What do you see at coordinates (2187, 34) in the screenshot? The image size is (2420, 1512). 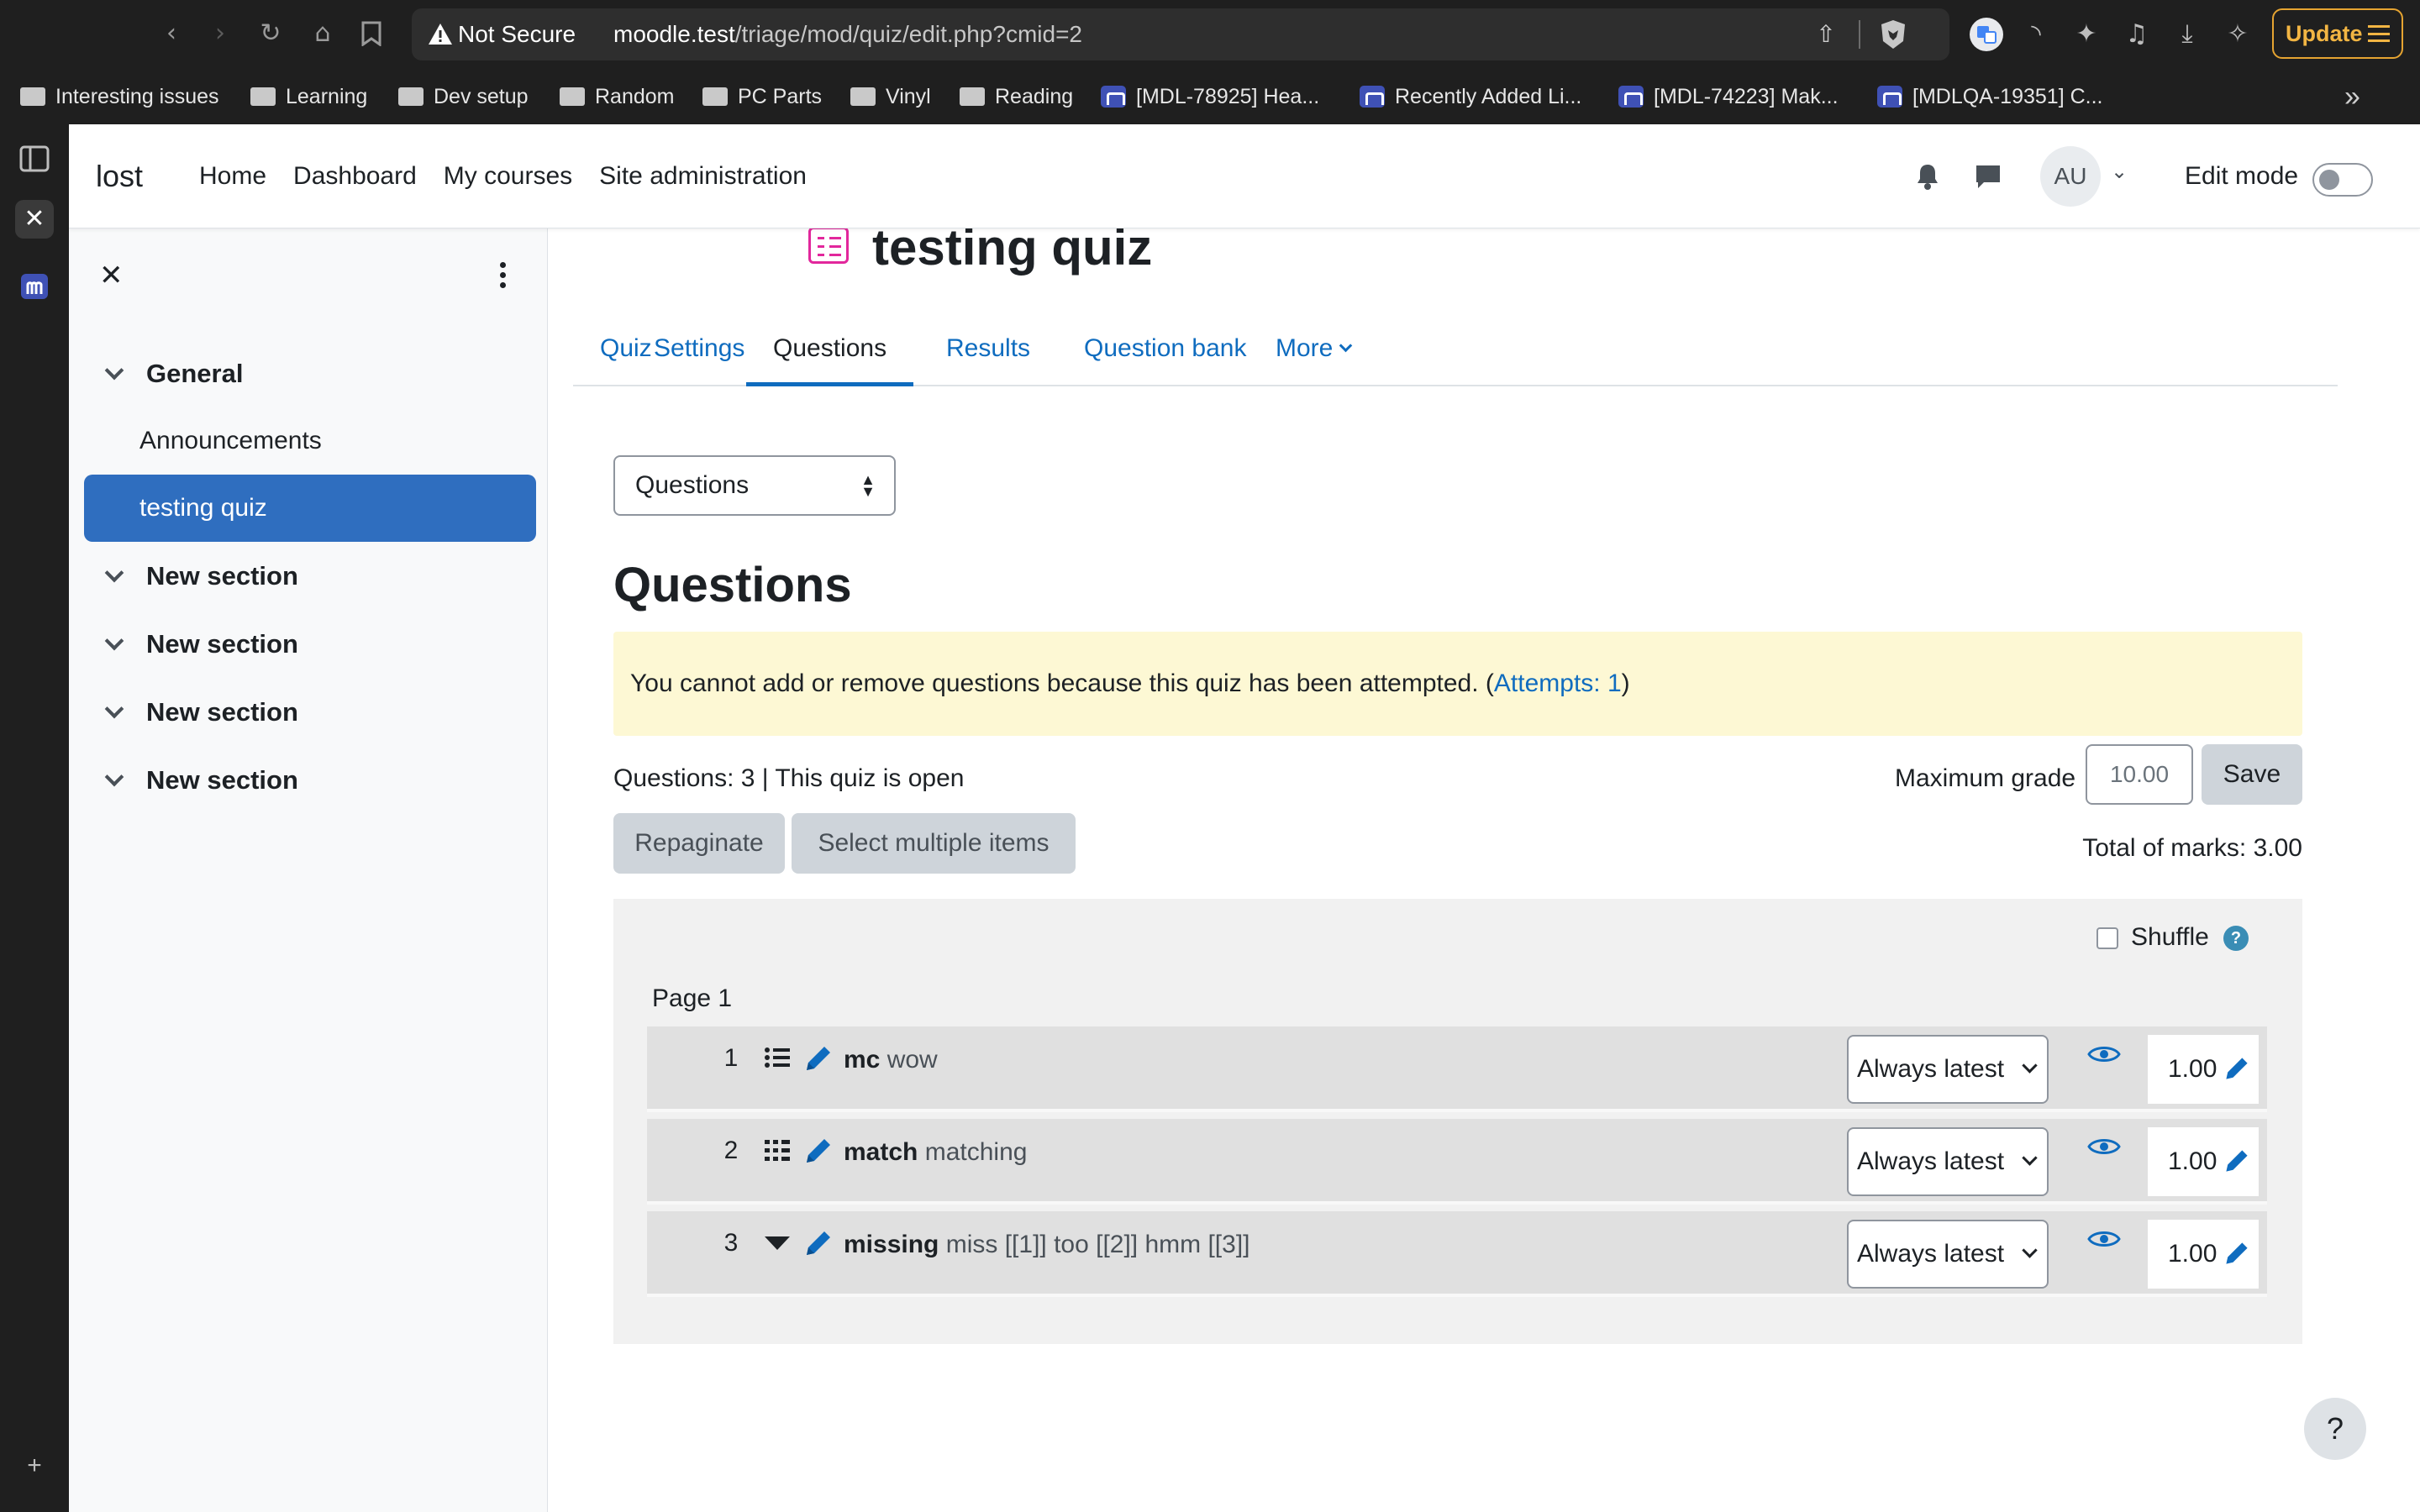 I see `download-icon: ⤓` at bounding box center [2187, 34].